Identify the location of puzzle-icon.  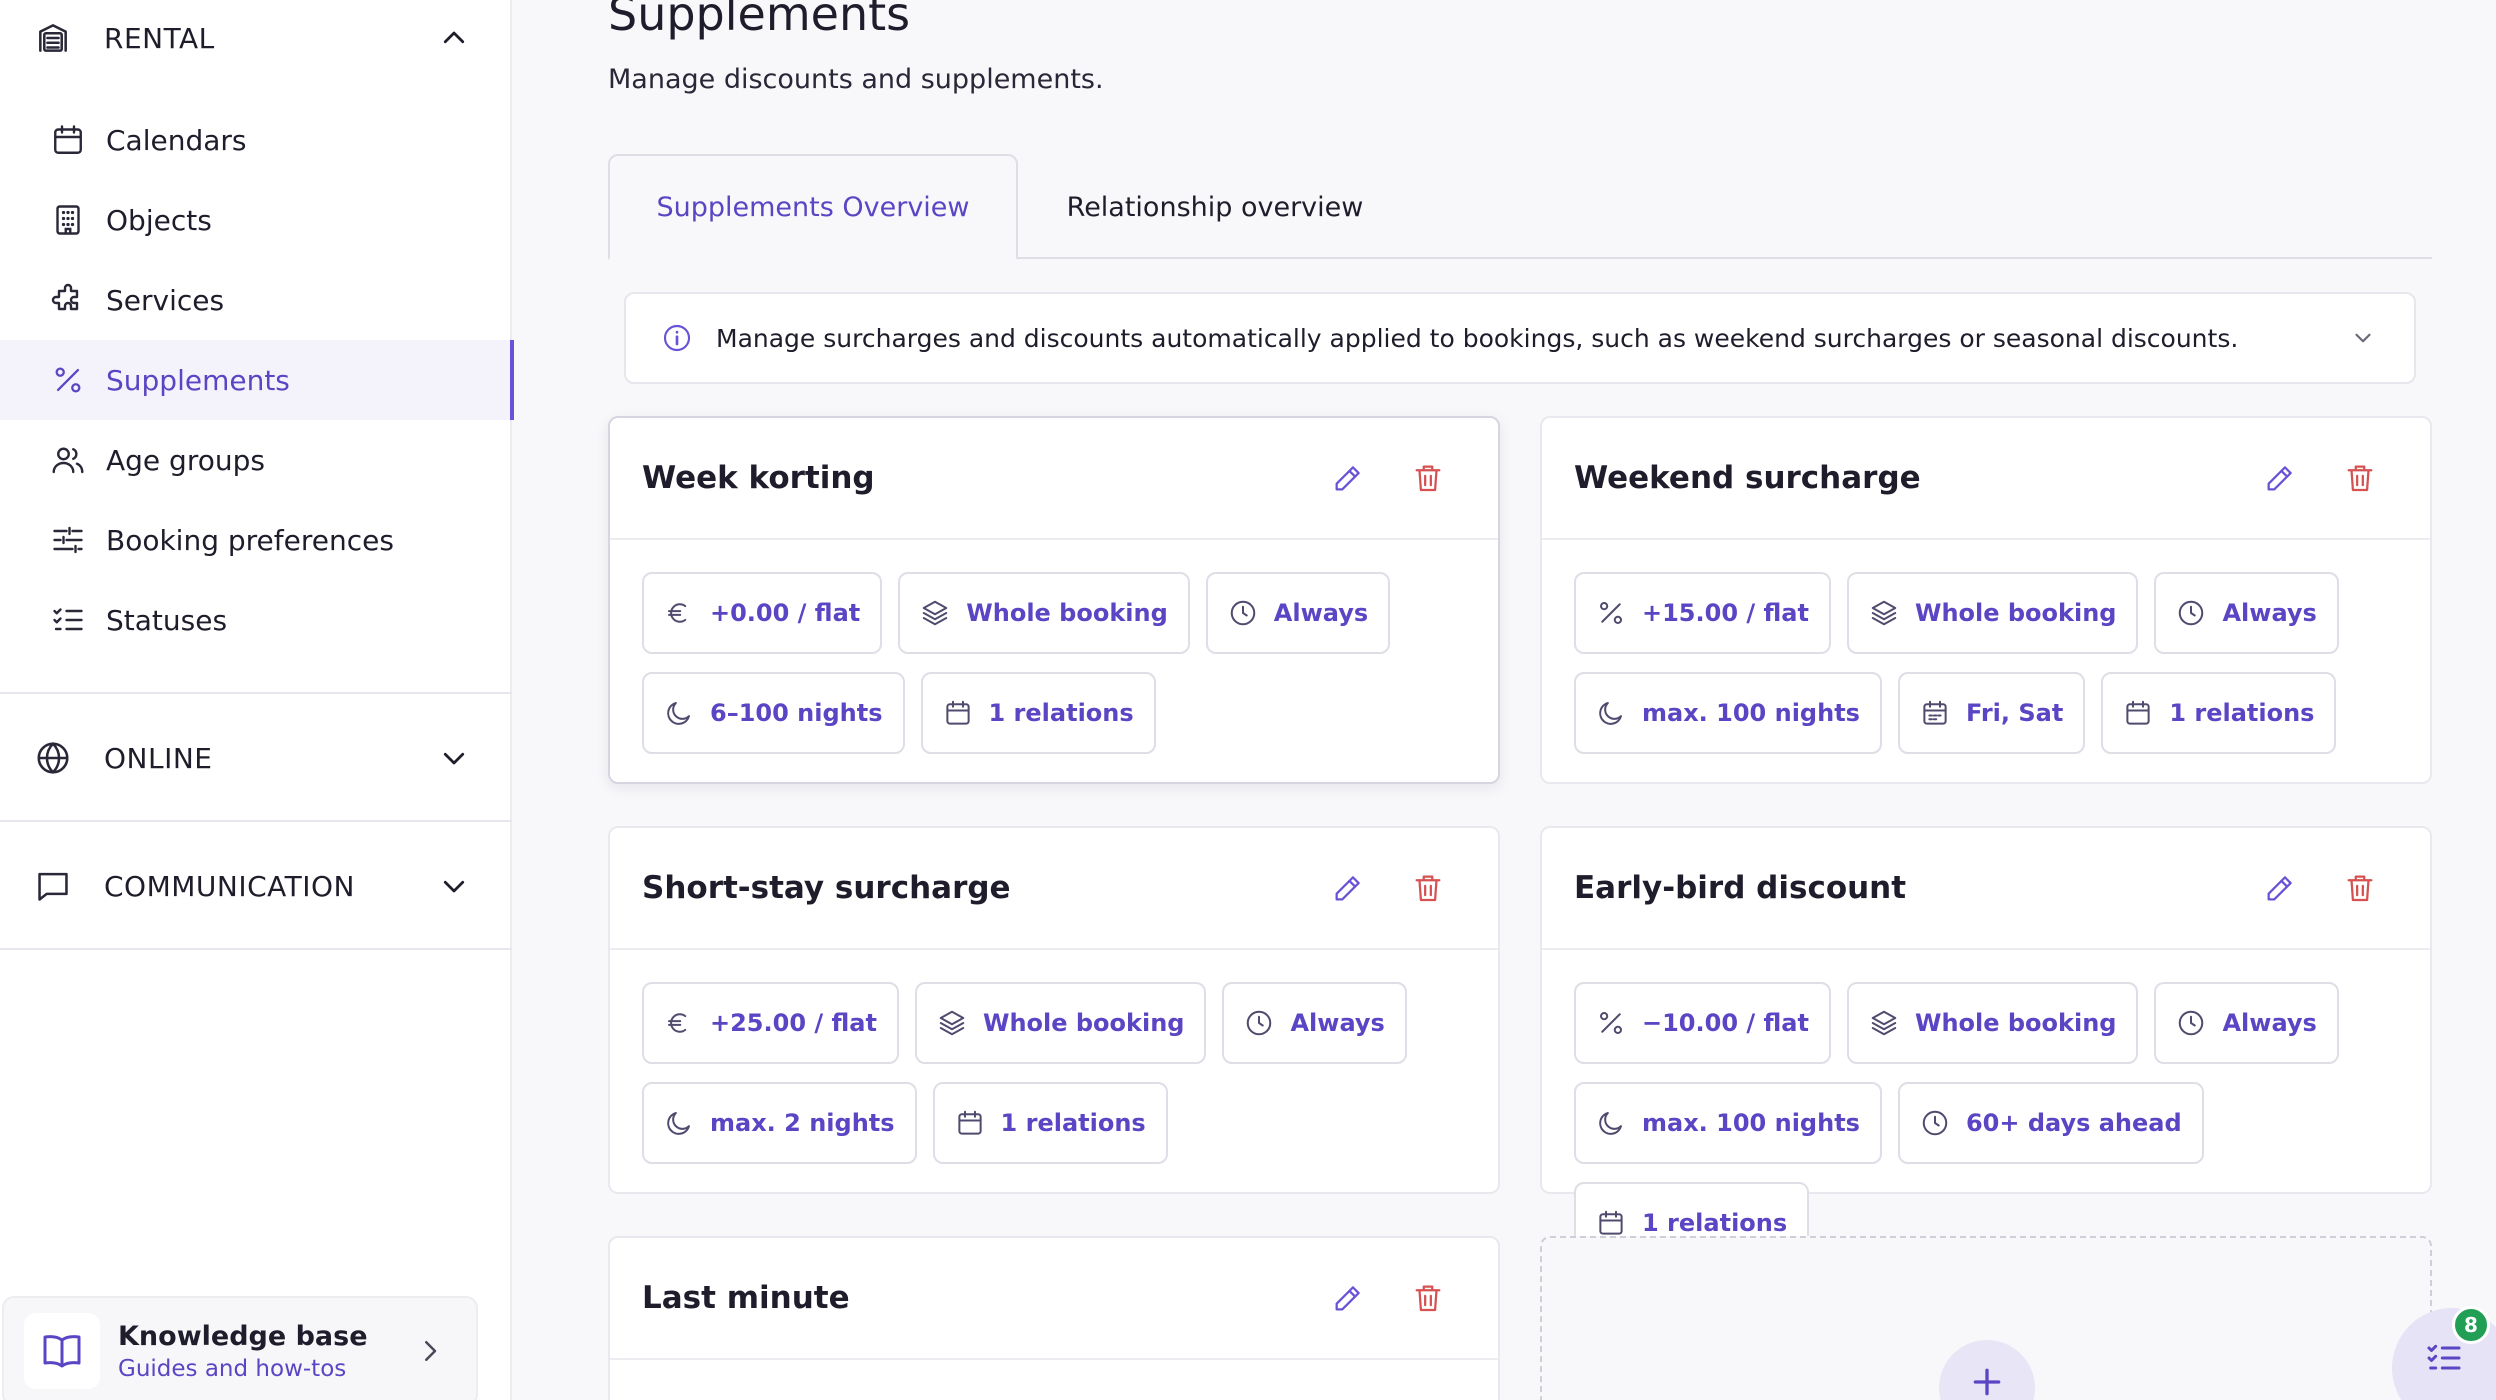
(68, 300).